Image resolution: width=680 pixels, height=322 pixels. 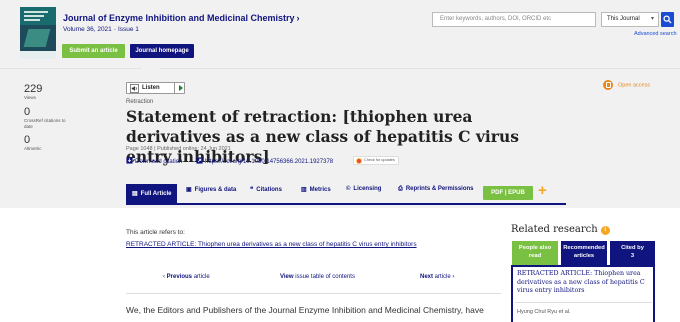 I want to click on tab-citations: ❝ Citations, so click(x=266, y=189).